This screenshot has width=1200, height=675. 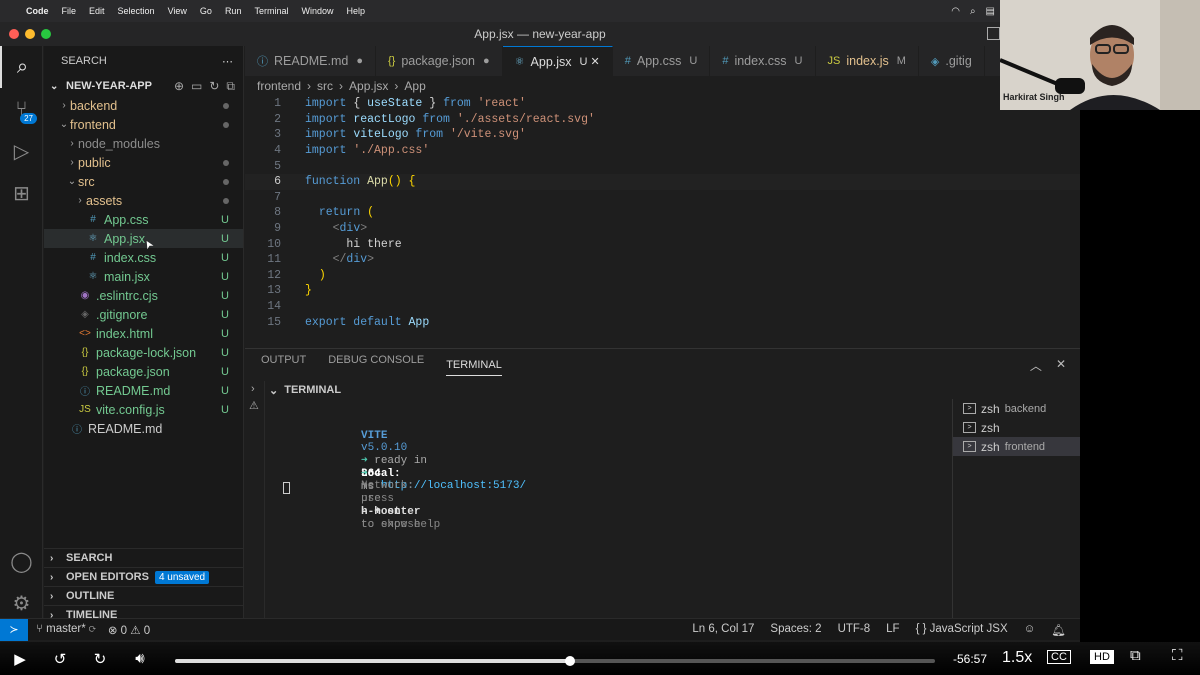 What do you see at coordinates (21, 67) in the screenshot?
I see `search-view-icon: ⌕` at bounding box center [21, 67].